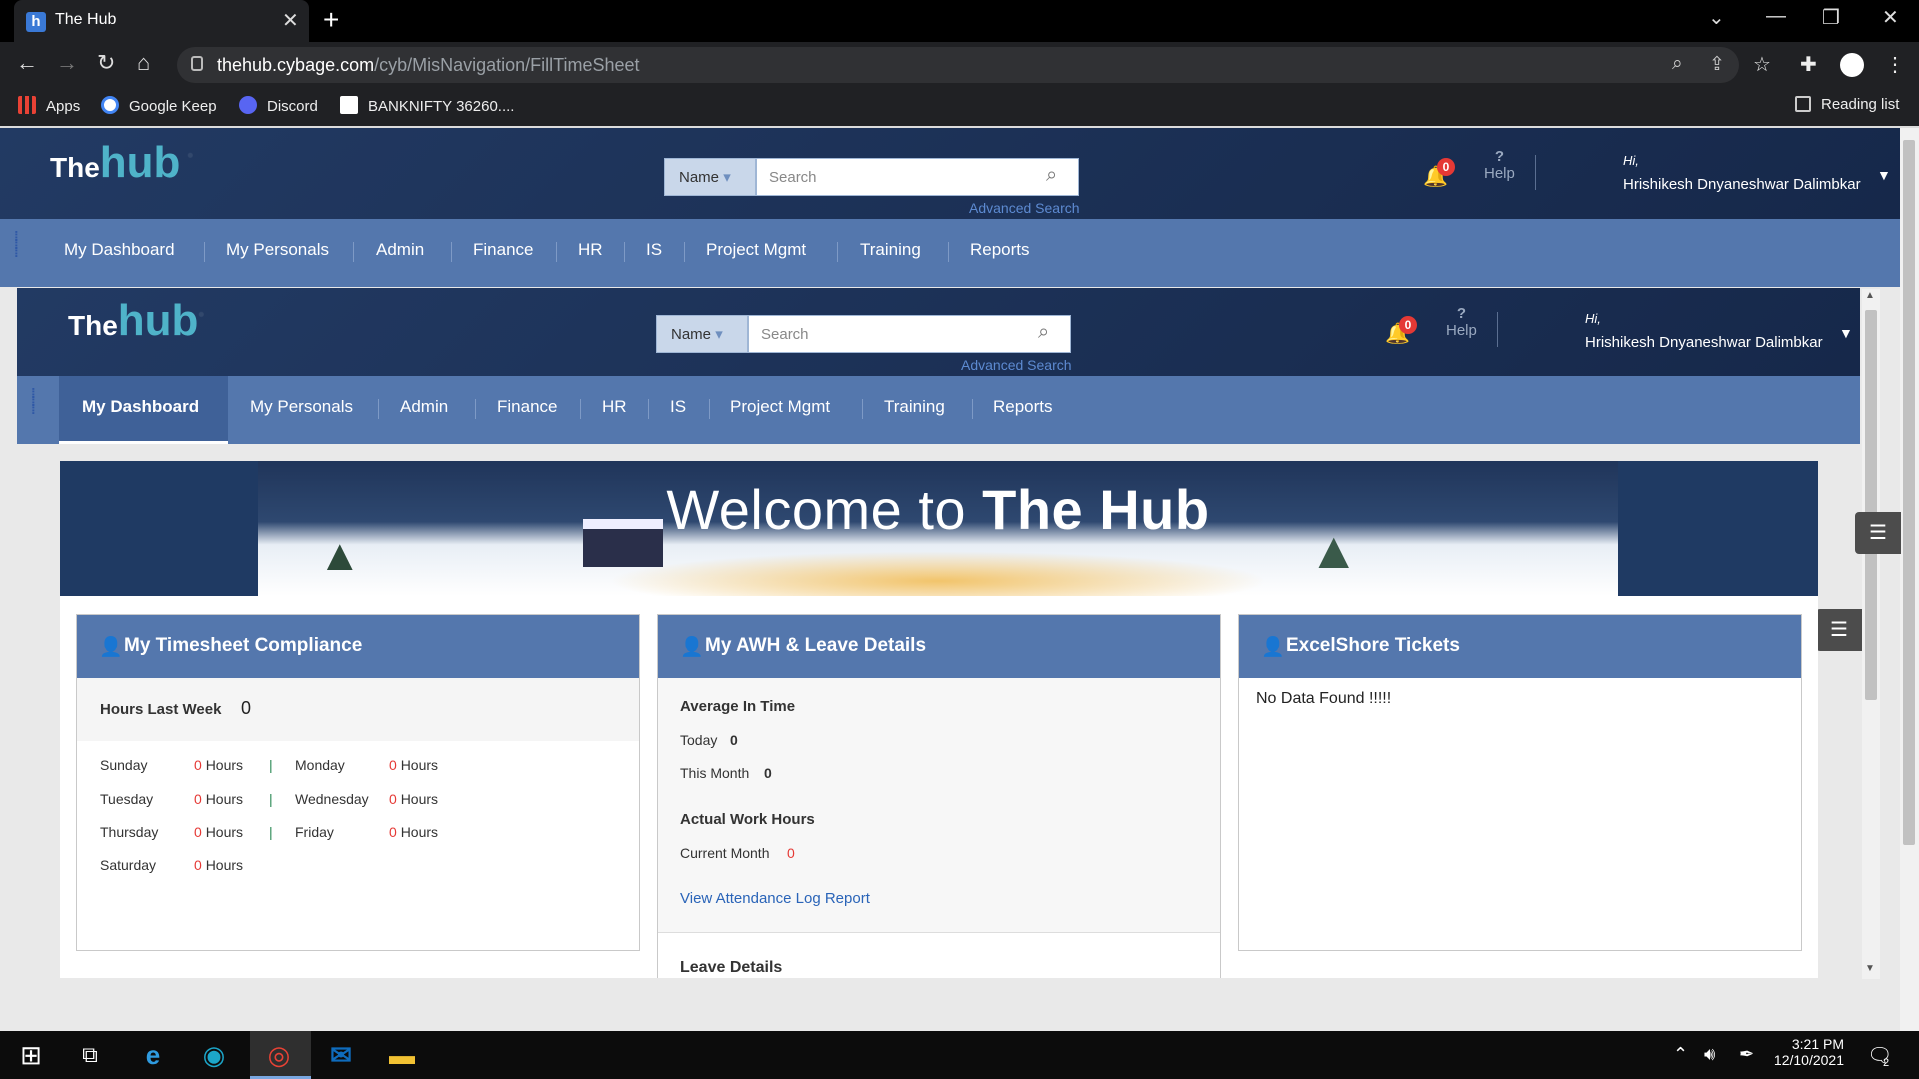 This screenshot has width=1919, height=1079. What do you see at coordinates (301, 407) in the screenshot?
I see `inner-nav-my-personals: My Personals` at bounding box center [301, 407].